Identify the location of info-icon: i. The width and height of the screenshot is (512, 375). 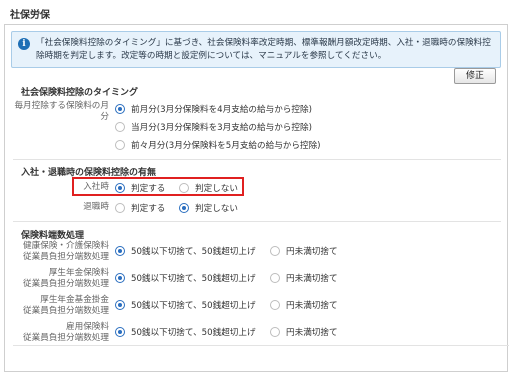
(24, 44).